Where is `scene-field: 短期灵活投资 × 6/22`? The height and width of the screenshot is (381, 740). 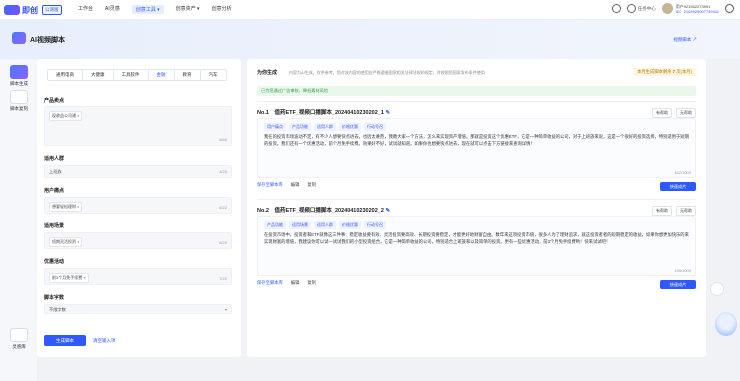 scene-field: 短期灵活投资 × 6/22 is located at coordinates (138, 240).